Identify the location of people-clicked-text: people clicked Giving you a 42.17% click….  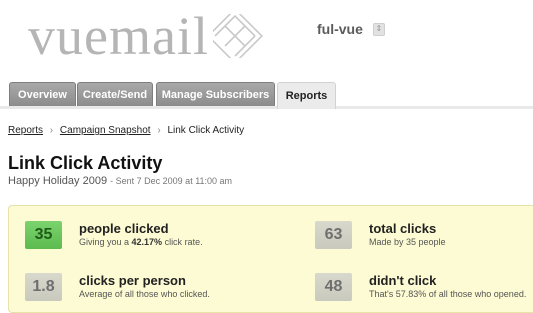
(141, 235).